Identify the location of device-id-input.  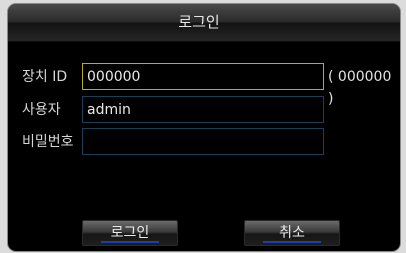
(203, 76).